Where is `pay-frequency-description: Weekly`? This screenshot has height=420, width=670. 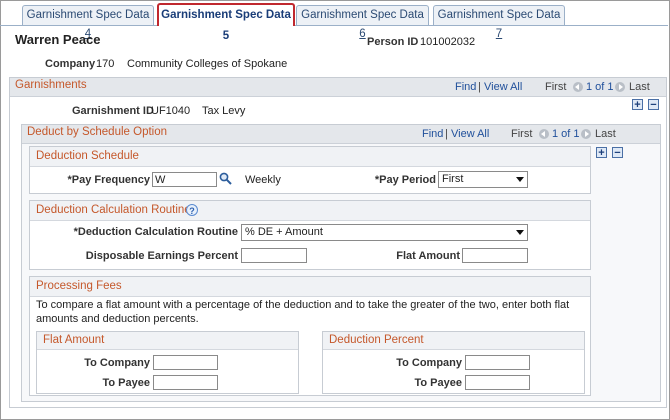 pay-frequency-description: Weekly is located at coordinates (263, 180).